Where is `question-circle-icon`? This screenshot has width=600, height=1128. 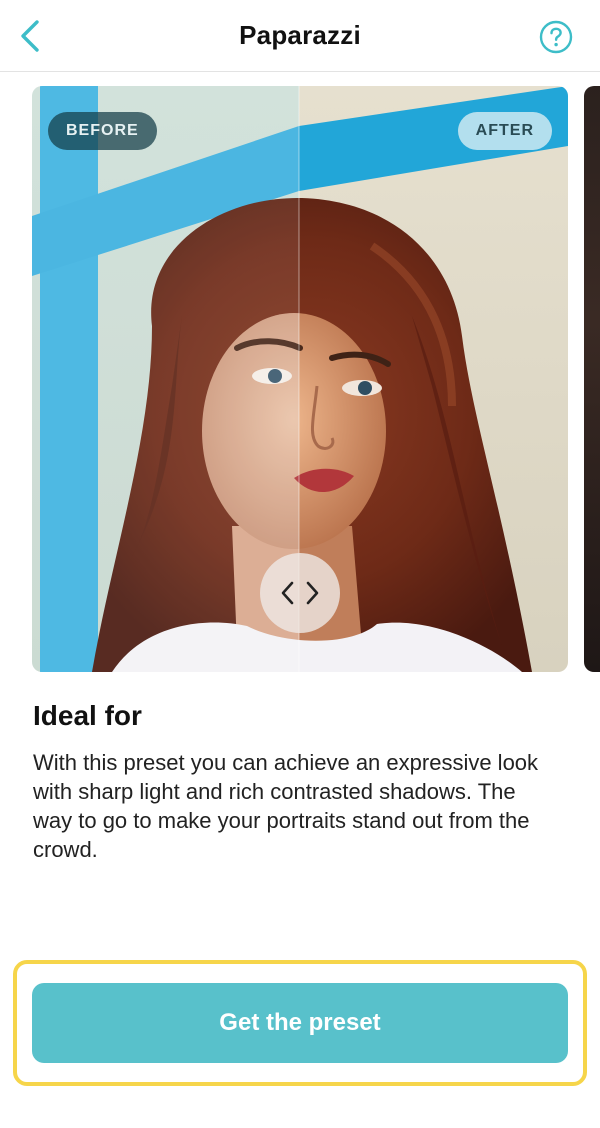
question-circle-icon is located at coordinates (556, 37).